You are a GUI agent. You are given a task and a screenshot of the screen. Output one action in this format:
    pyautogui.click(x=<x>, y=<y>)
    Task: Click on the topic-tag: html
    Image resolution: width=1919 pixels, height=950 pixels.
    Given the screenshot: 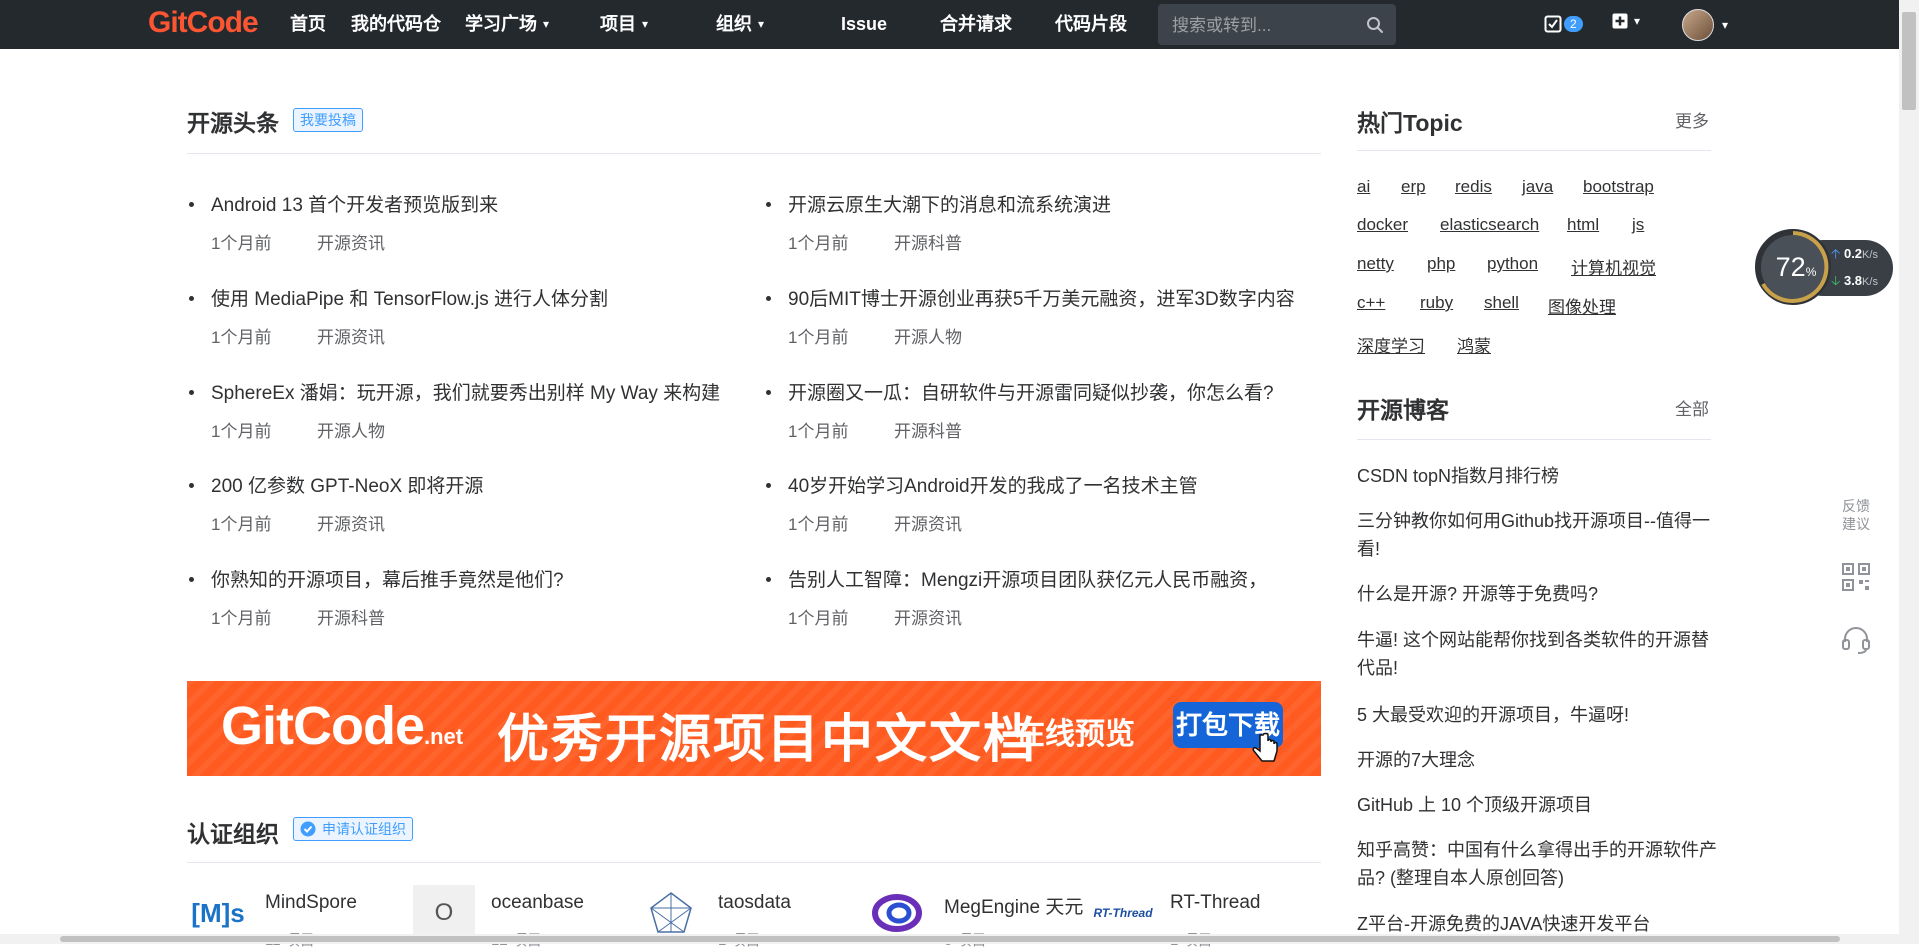 What is the action you would take?
    pyautogui.click(x=1583, y=225)
    